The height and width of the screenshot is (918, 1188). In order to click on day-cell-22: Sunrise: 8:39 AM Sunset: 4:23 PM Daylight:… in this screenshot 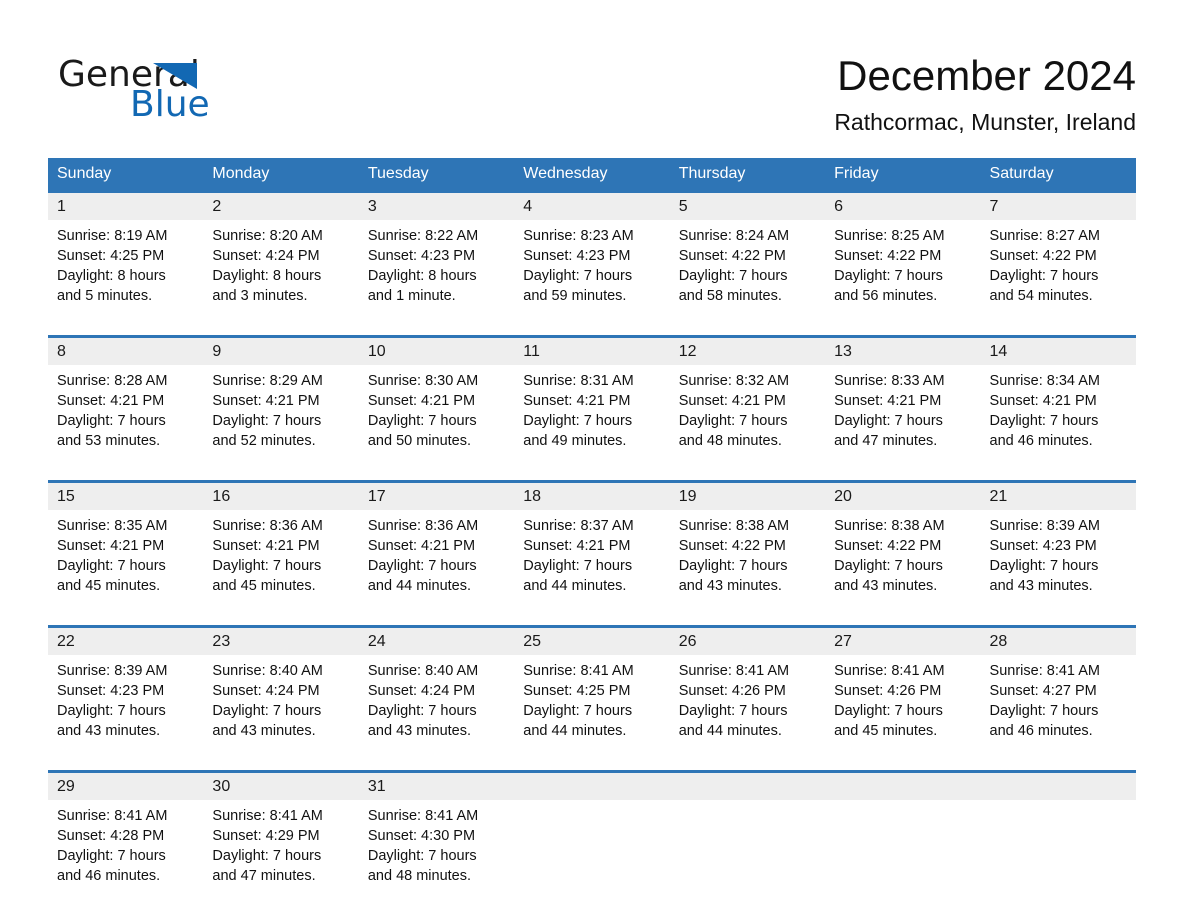, I will do `click(125, 707)`.